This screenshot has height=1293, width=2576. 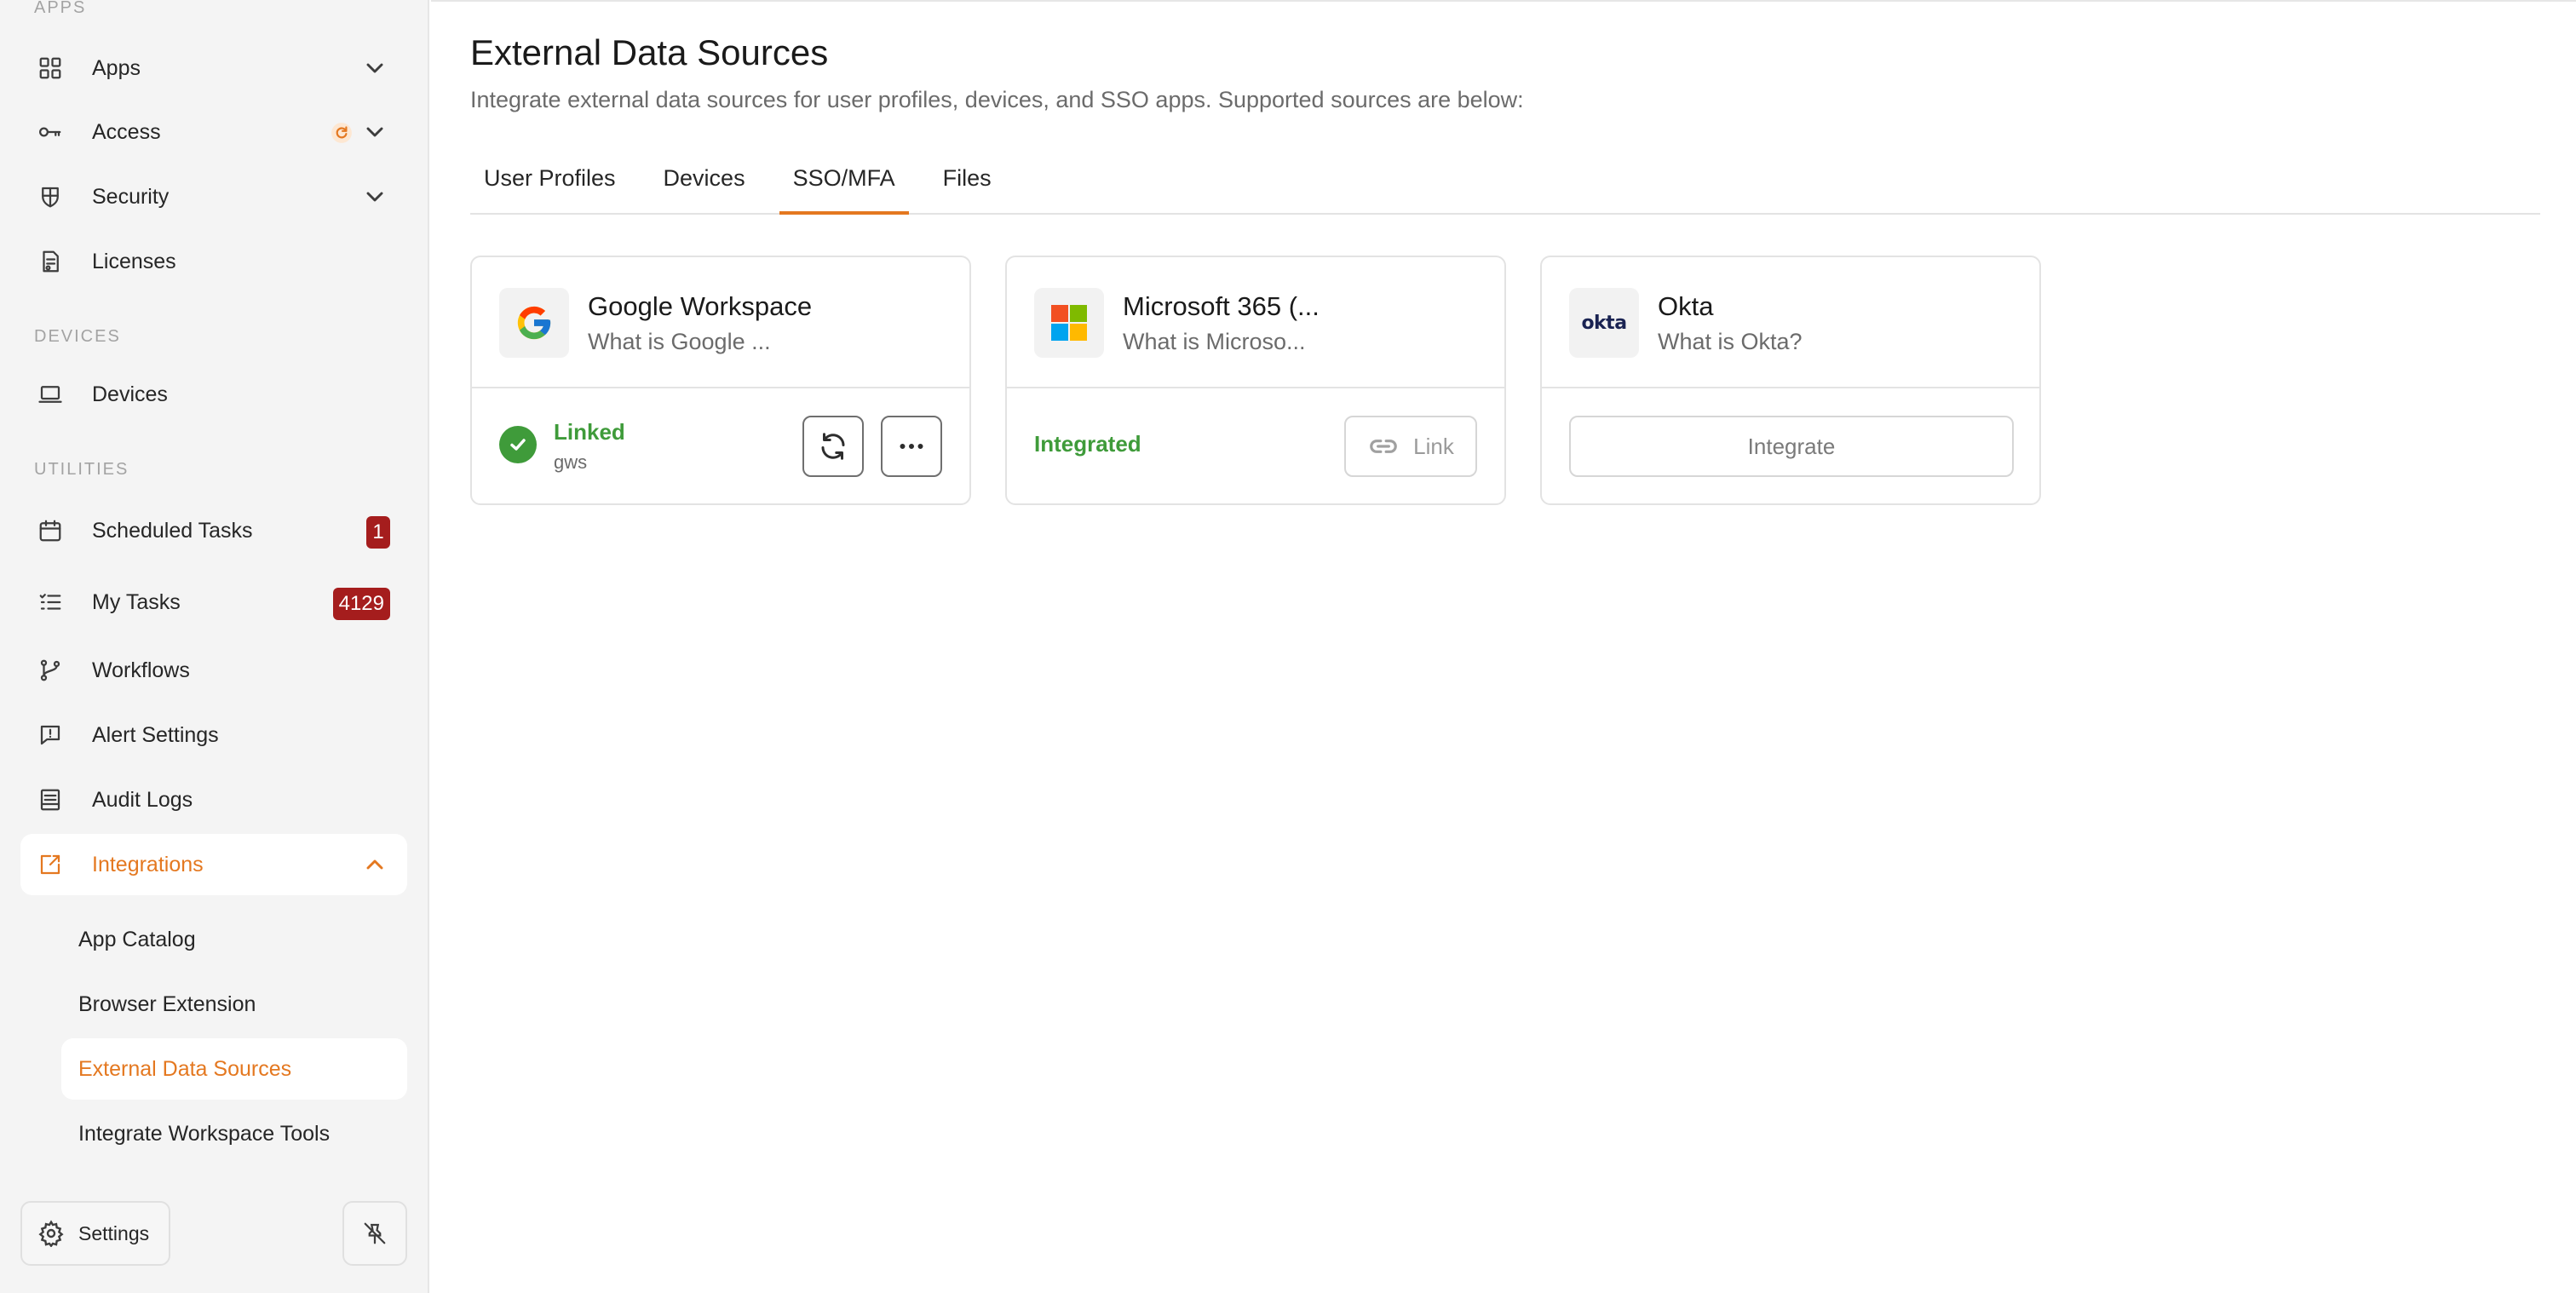 What do you see at coordinates (1069, 323) in the screenshot?
I see `microsoft-logo-icon` at bounding box center [1069, 323].